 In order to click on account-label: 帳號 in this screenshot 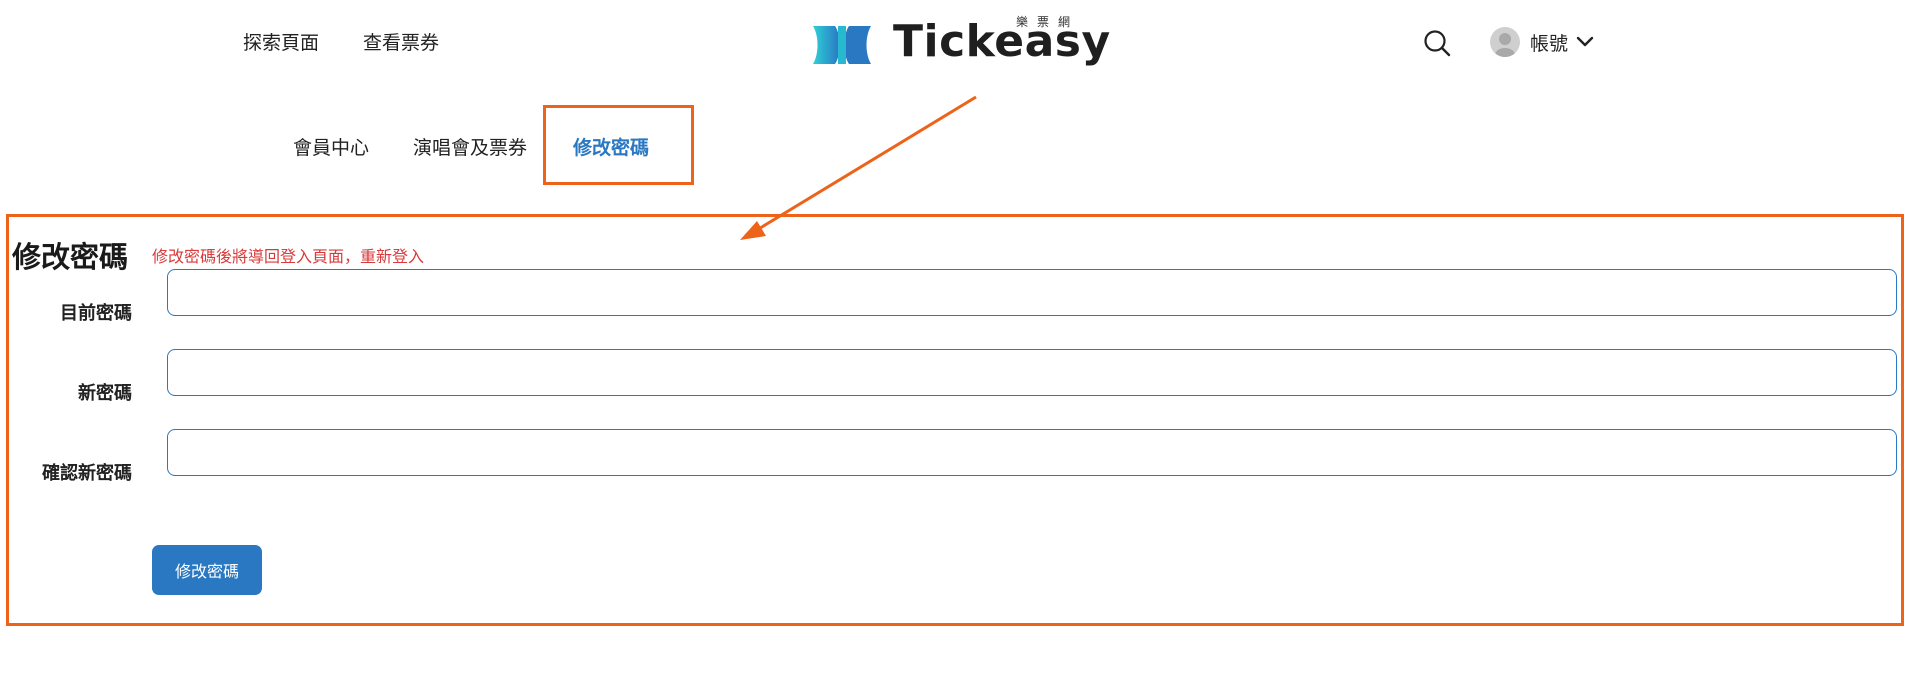, I will do `click(1549, 43)`.